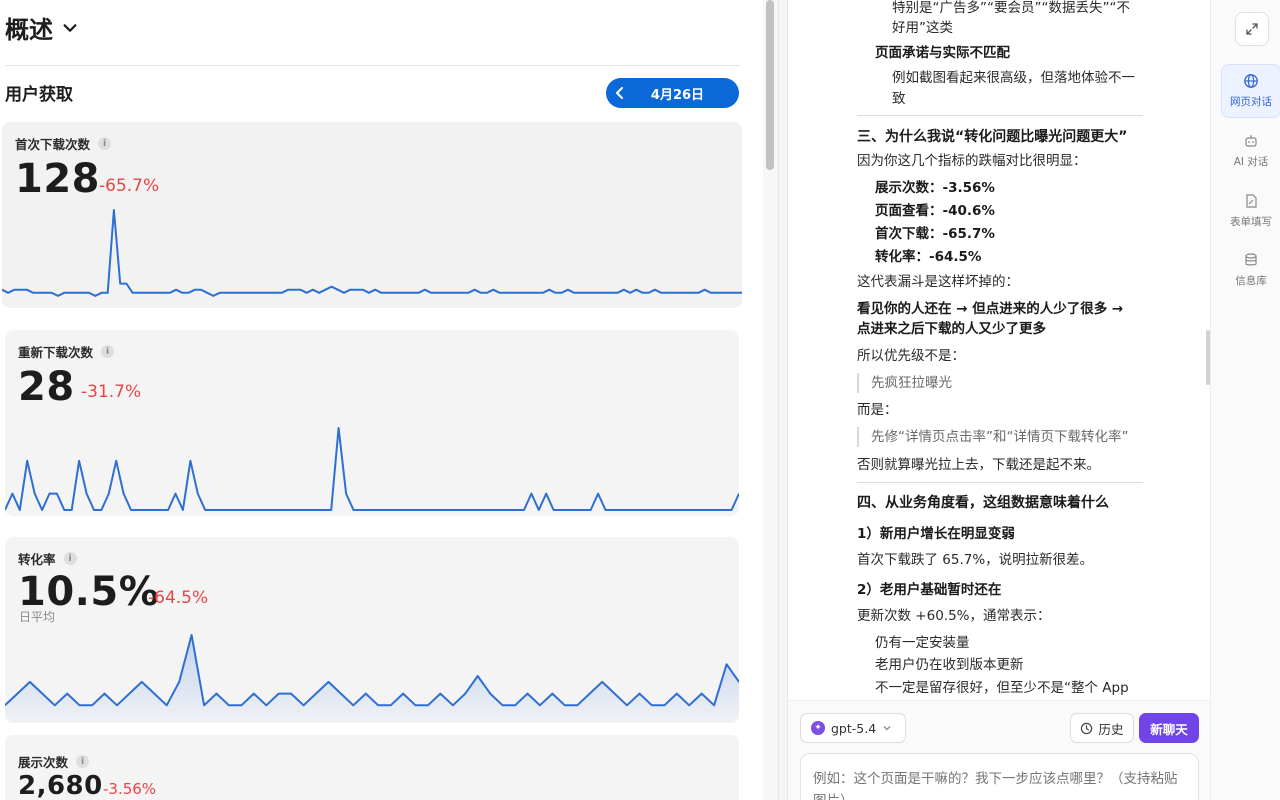  What do you see at coordinates (922, 643) in the screenshot?
I see `chat-text: 仍有一定安装量` at bounding box center [922, 643].